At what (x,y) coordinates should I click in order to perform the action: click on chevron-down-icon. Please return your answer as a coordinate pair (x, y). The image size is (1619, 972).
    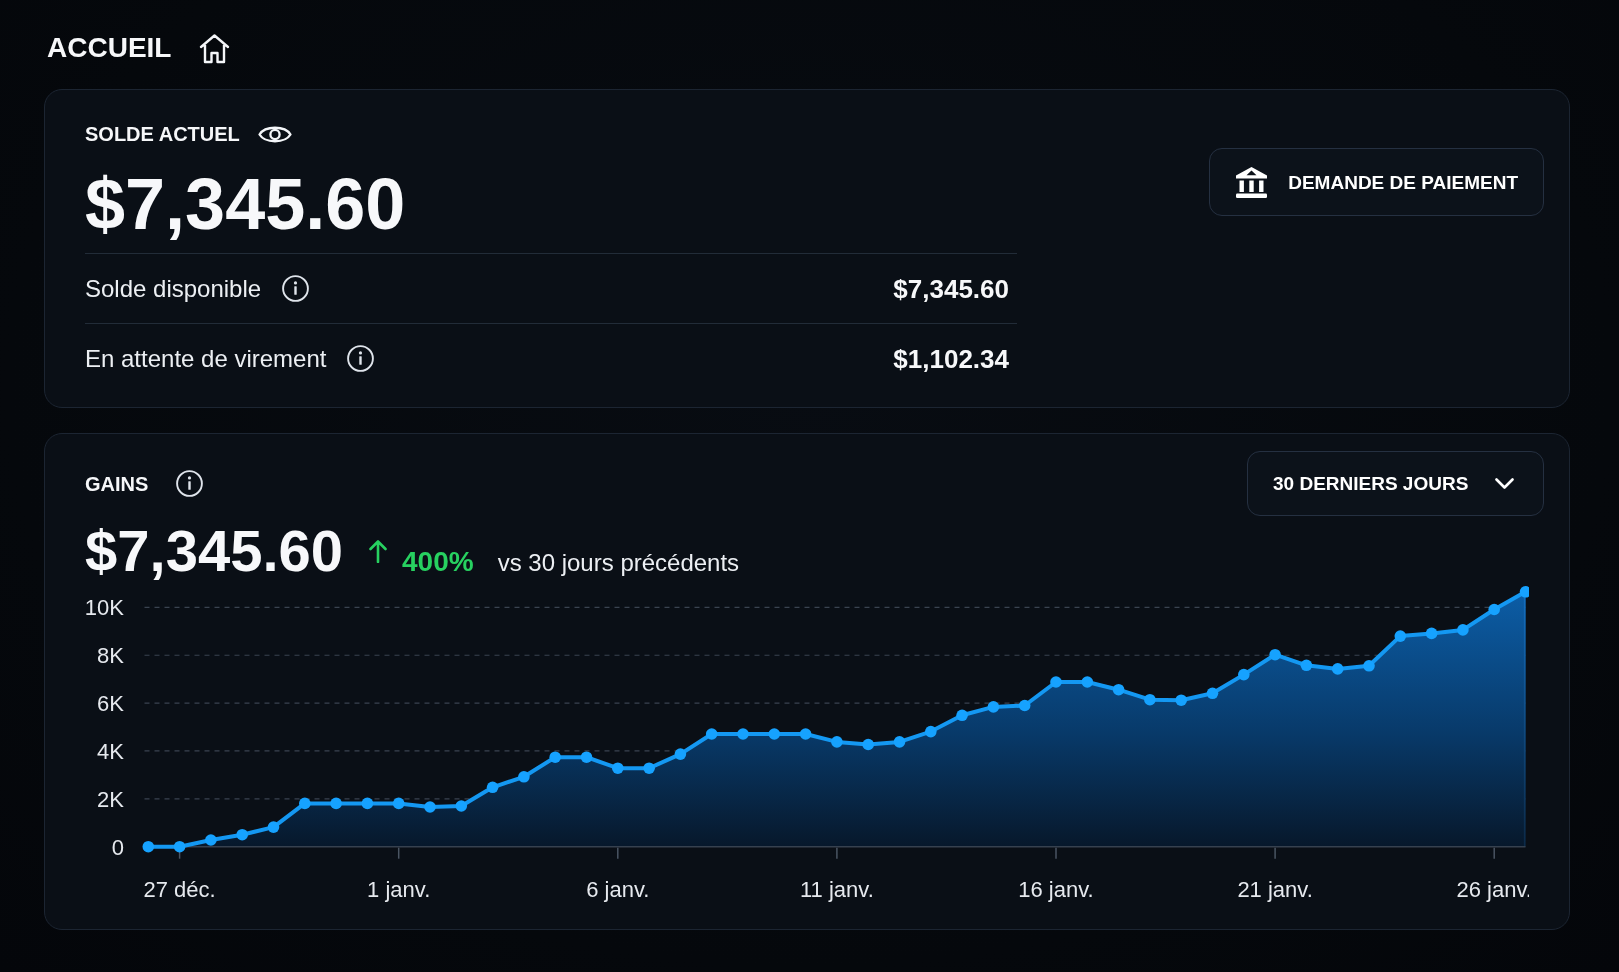
    Looking at the image, I should click on (1504, 483).